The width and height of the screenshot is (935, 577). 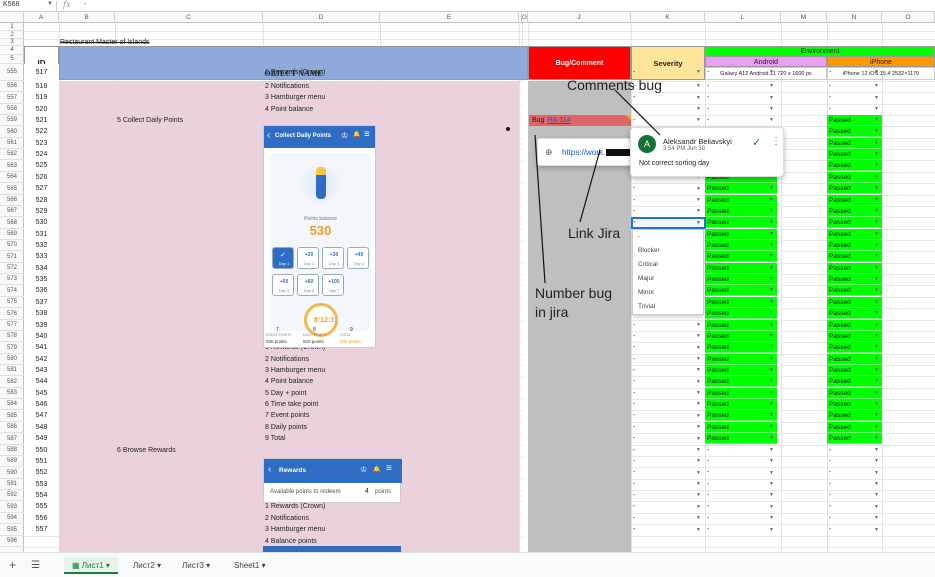 I want to click on column-header-l: L, so click(x=743, y=17).